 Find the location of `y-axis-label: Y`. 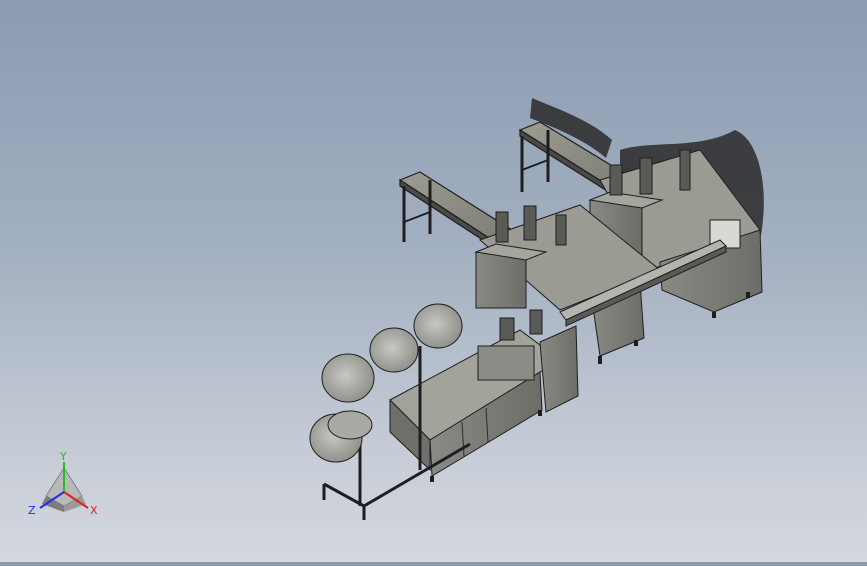

y-axis-label: Y is located at coordinates (63, 456).